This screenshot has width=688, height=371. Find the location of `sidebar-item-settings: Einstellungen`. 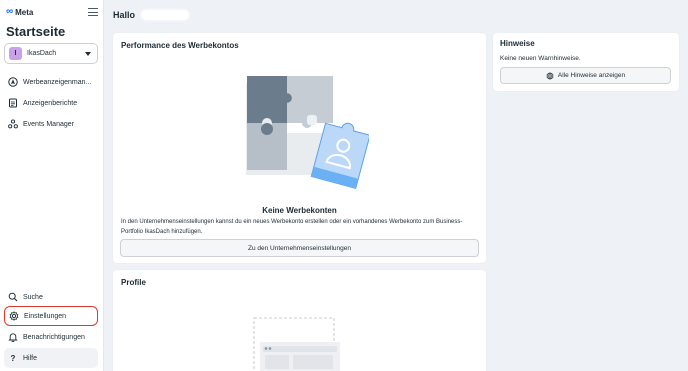

sidebar-item-settings: Einstellungen is located at coordinates (51, 316).